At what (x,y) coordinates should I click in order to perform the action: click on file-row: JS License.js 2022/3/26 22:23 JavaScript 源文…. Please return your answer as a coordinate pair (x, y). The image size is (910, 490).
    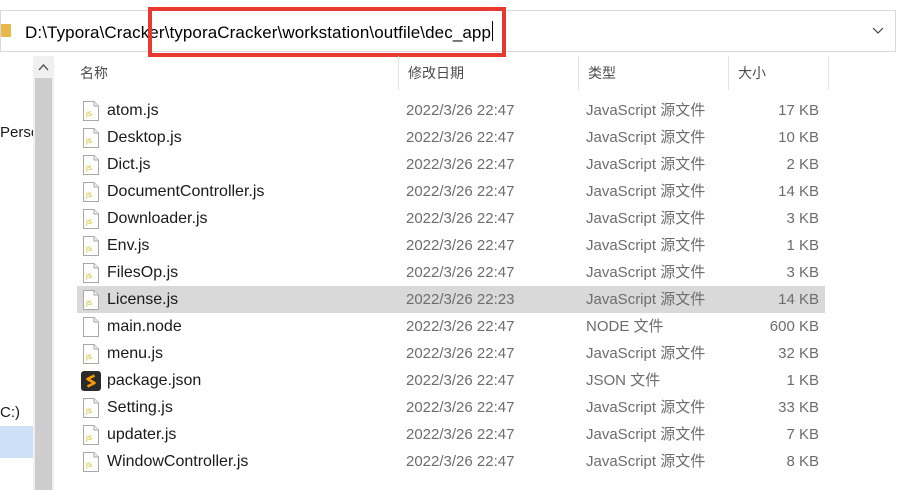
    Looking at the image, I should click on (451, 299).